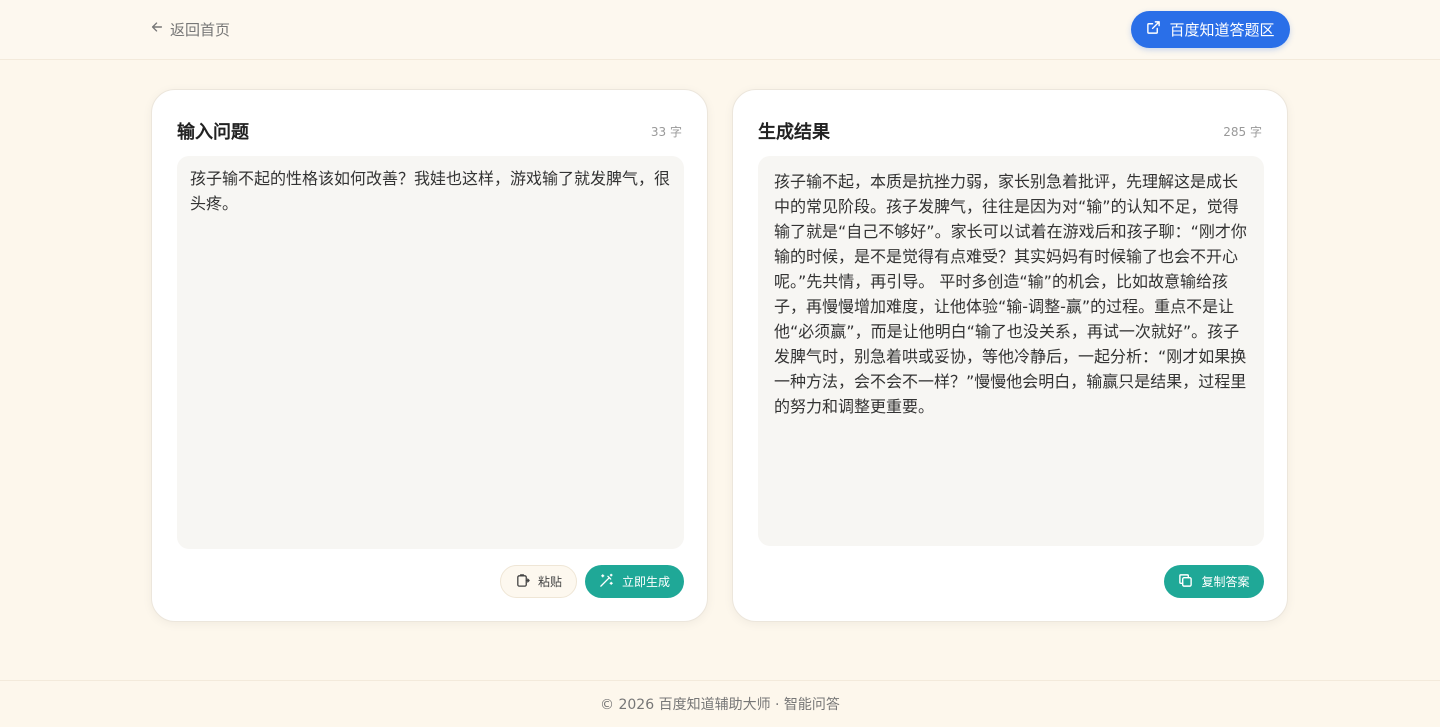 Image resolution: width=1440 pixels, height=727 pixels. I want to click on back-home-link: 返回首页, so click(190, 29).